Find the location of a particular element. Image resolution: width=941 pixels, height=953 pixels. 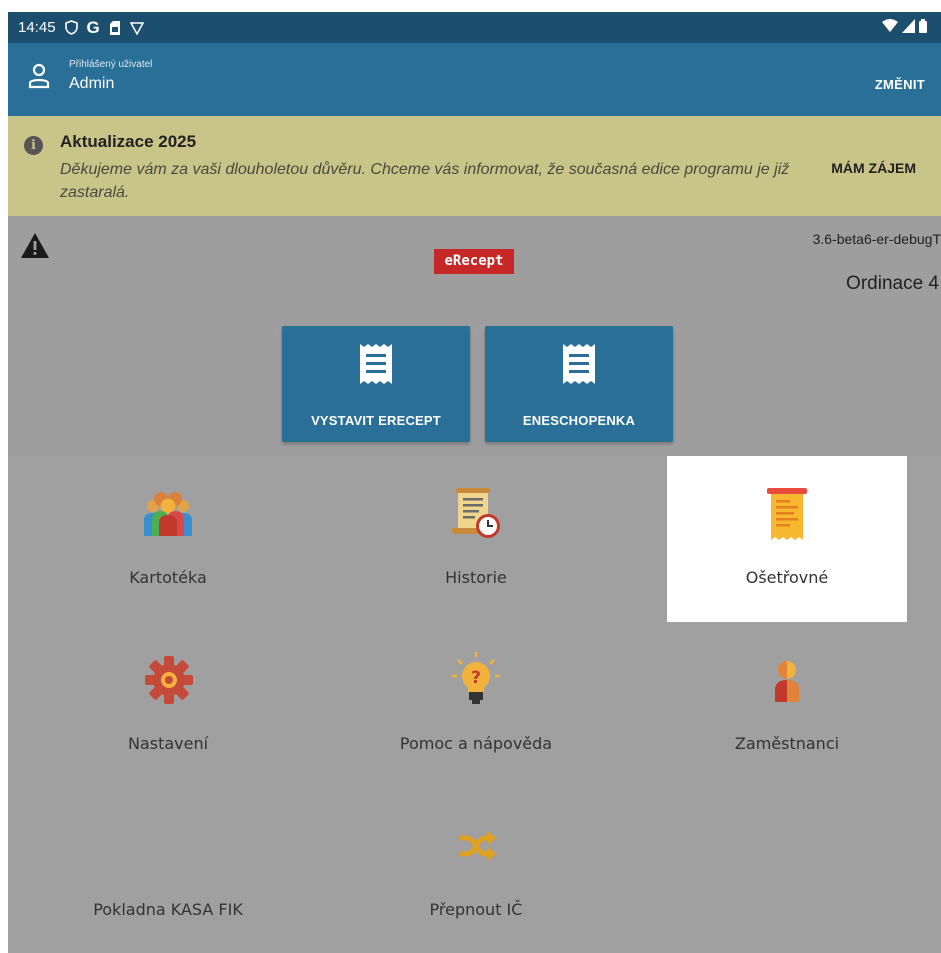

menu-zamestnanci: Zaměstnanci is located at coordinates (787, 705).